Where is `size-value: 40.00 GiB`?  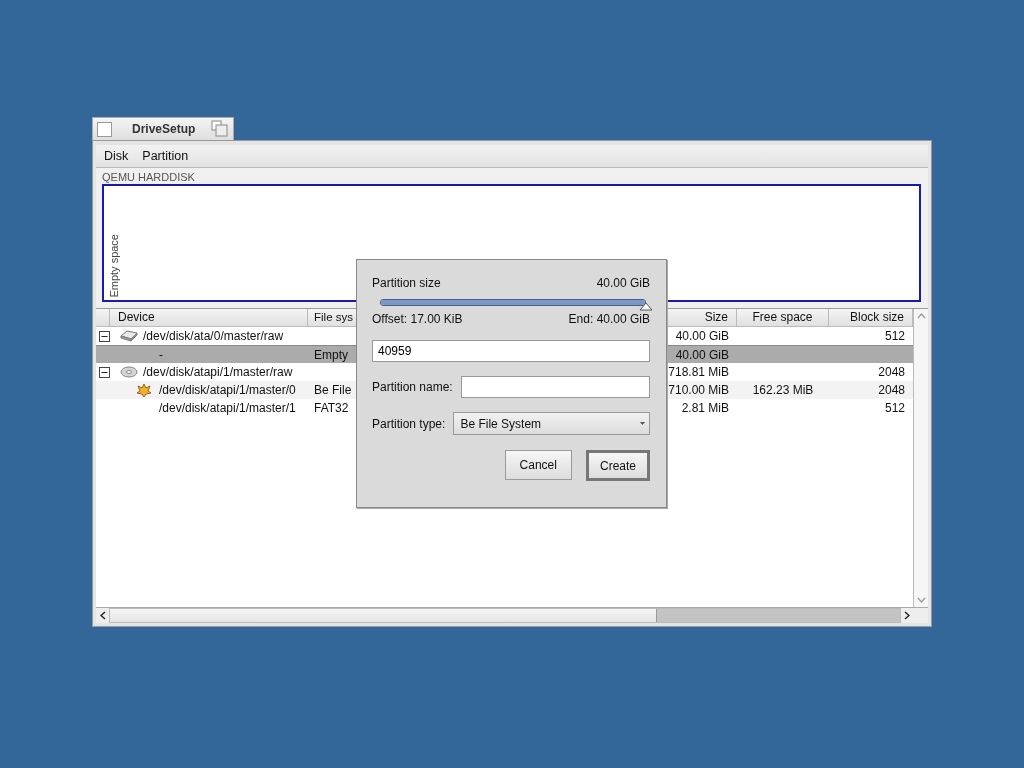 size-value: 40.00 GiB is located at coordinates (623, 283).